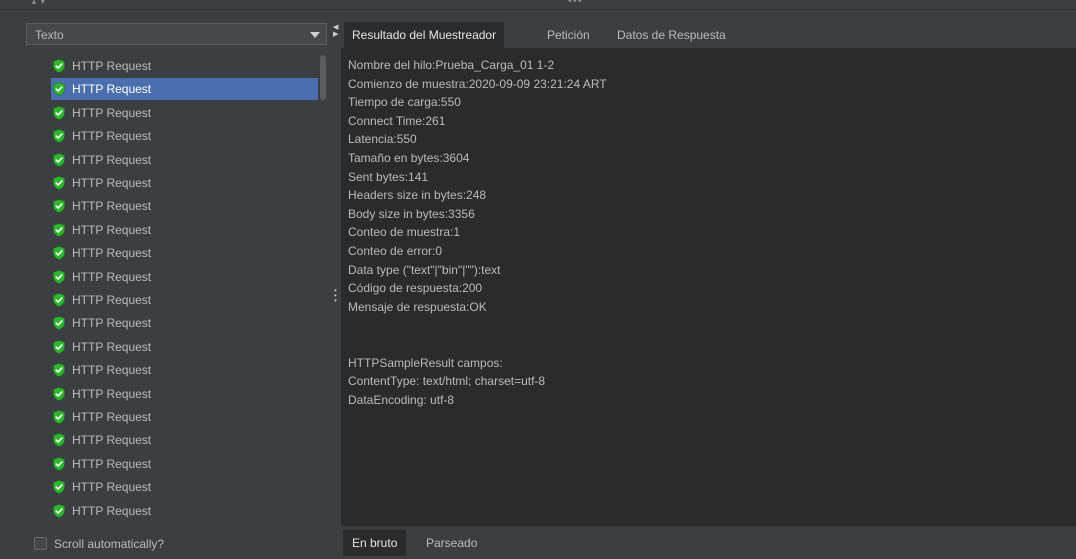  I want to click on result-line: DataEncoding: utf-8, so click(401, 399).